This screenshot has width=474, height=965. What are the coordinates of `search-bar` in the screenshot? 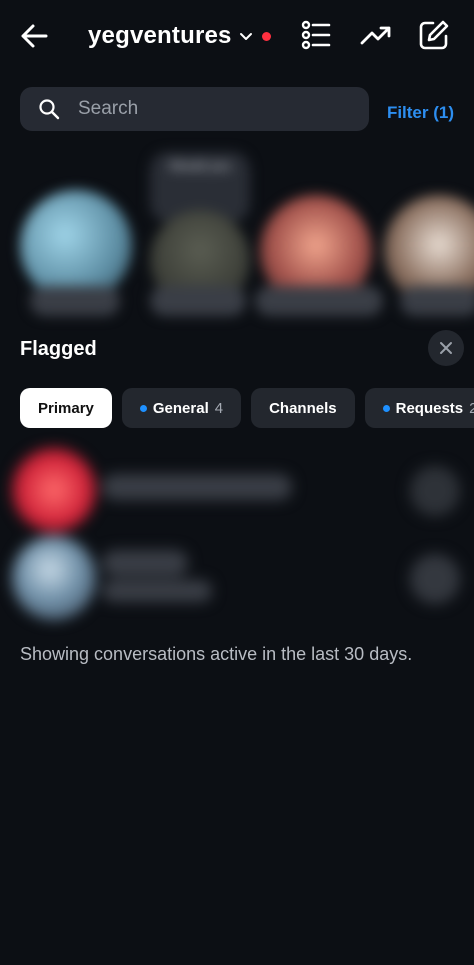 It's located at (194, 109).